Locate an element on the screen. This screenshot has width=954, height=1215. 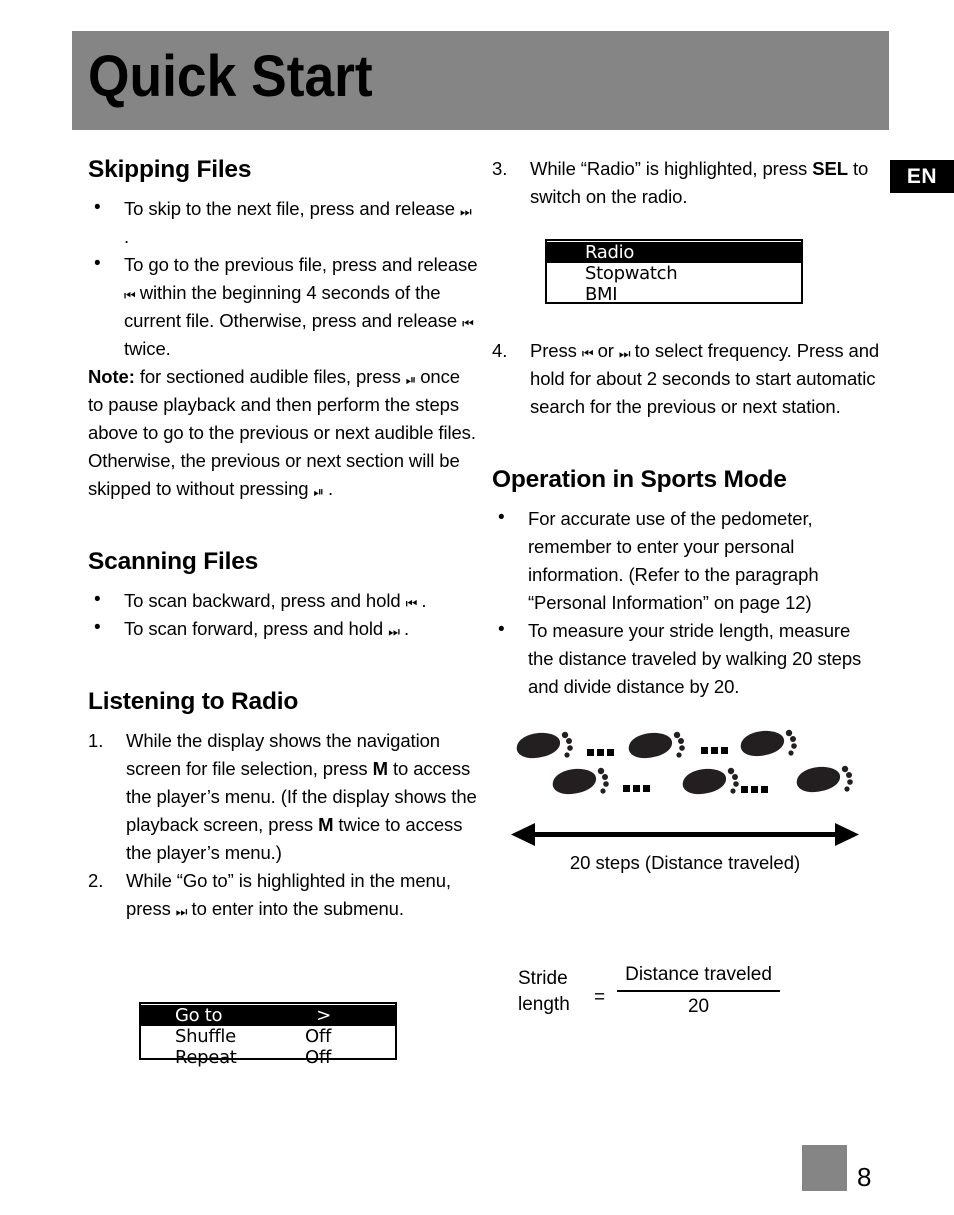
step-text-2: to enter into the submenu. is located at coordinates (297, 908).